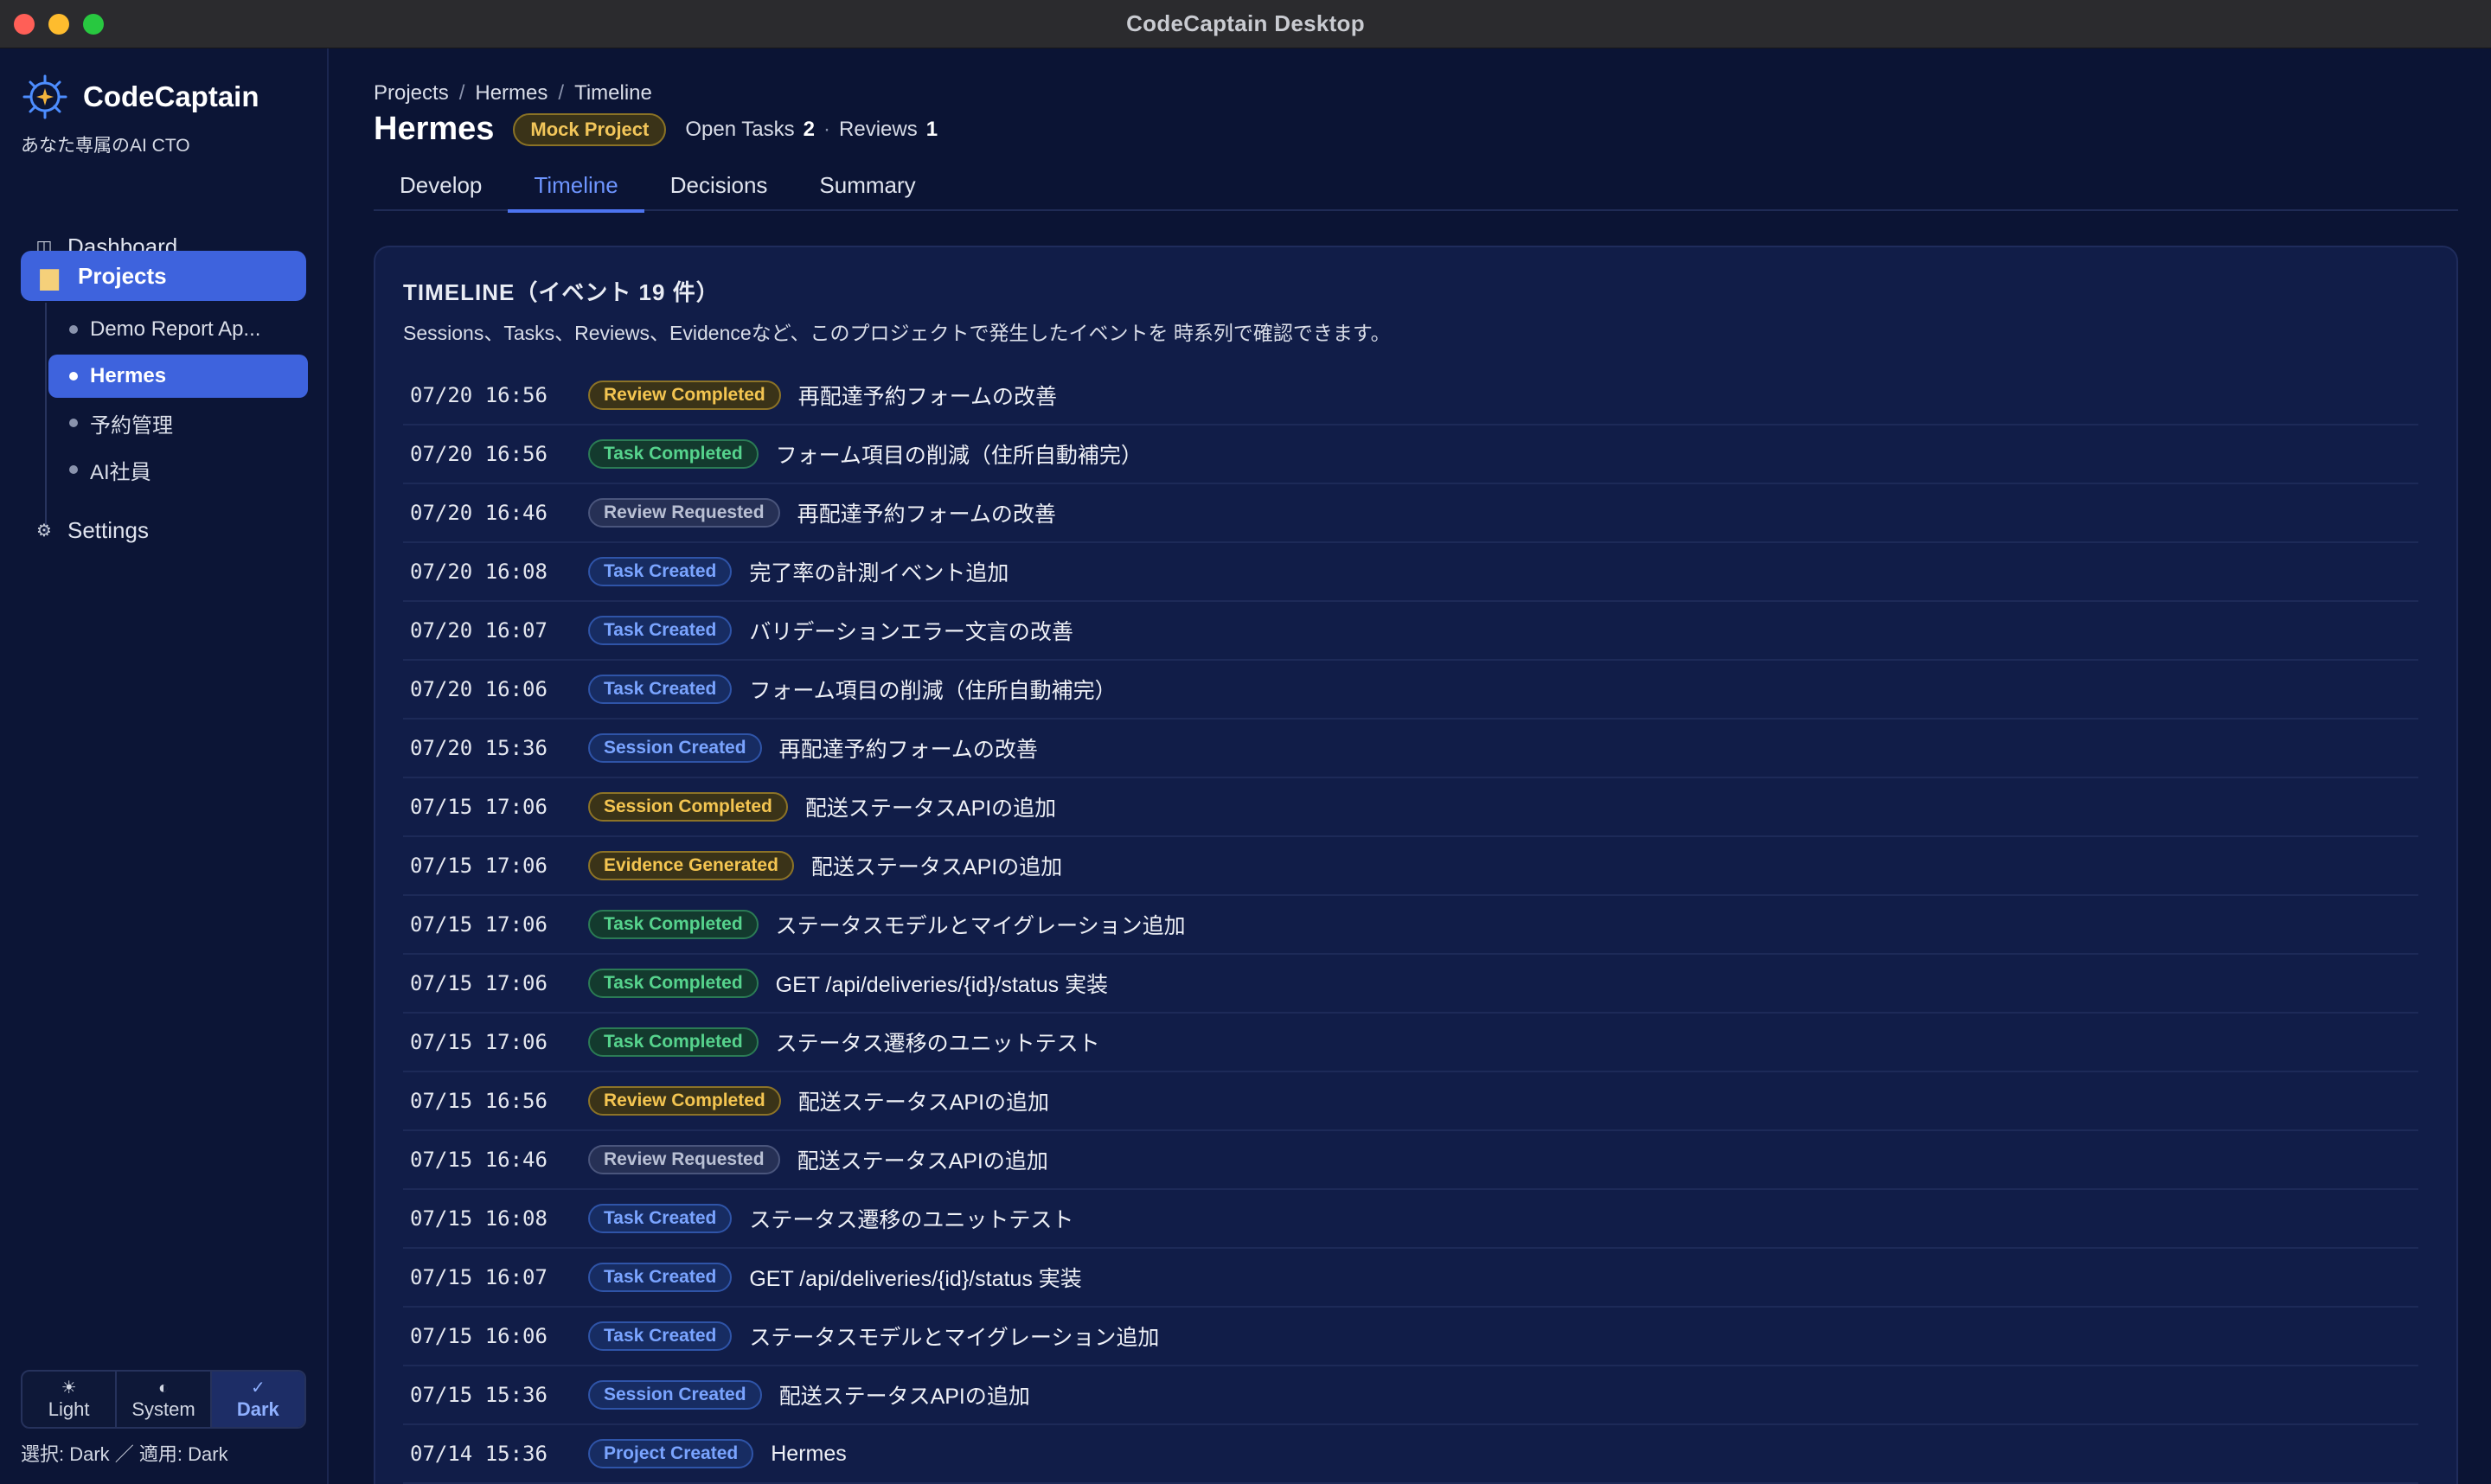  I want to click on timeline-title: TIMELINE（イベント 19 件）, so click(561, 292).